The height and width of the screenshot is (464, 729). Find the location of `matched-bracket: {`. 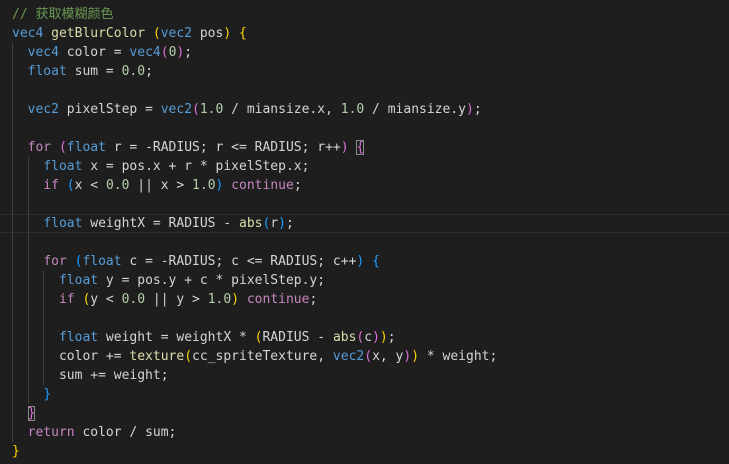

matched-bracket: { is located at coordinates (360, 147).